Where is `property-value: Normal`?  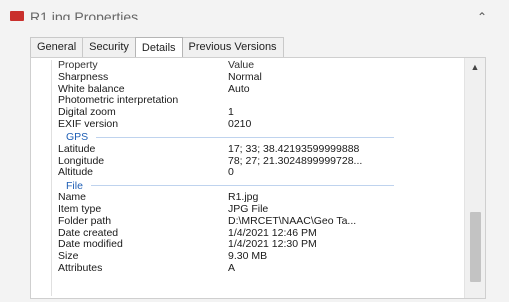
property-value: Normal is located at coordinates (245, 77).